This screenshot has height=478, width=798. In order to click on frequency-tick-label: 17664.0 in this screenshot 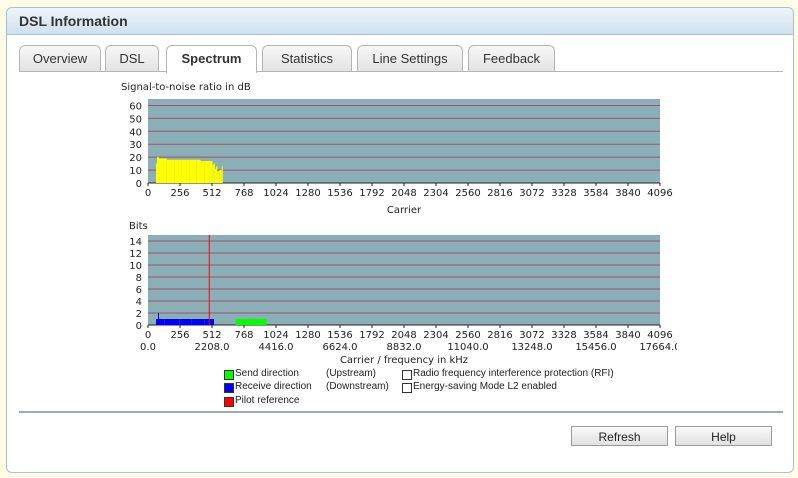, I will do `click(658, 347)`.